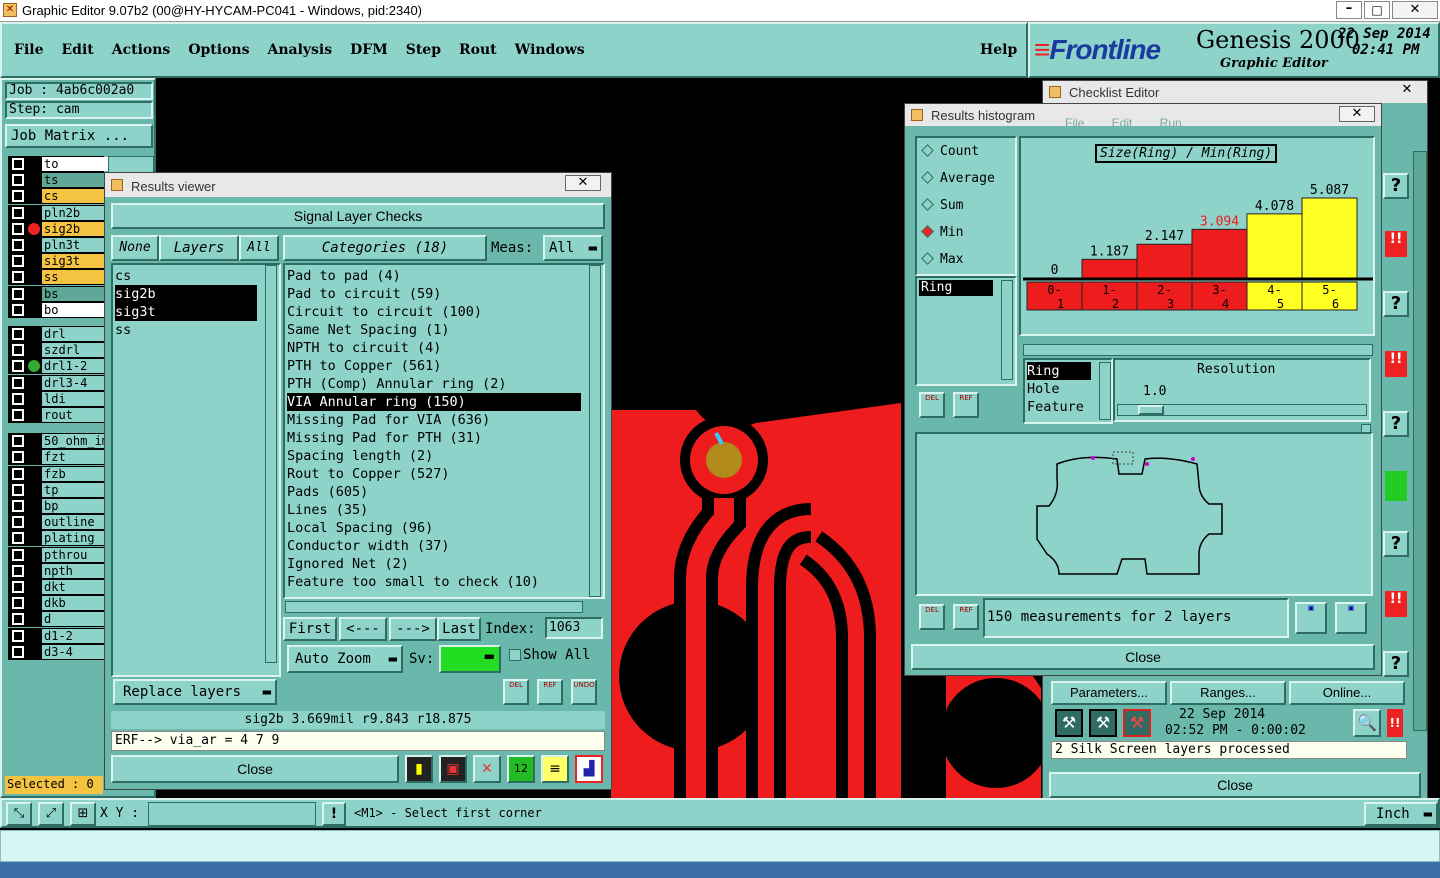 This screenshot has width=1440, height=878. What do you see at coordinates (453, 769) in the screenshot?
I see `select-icon: ▣` at bounding box center [453, 769].